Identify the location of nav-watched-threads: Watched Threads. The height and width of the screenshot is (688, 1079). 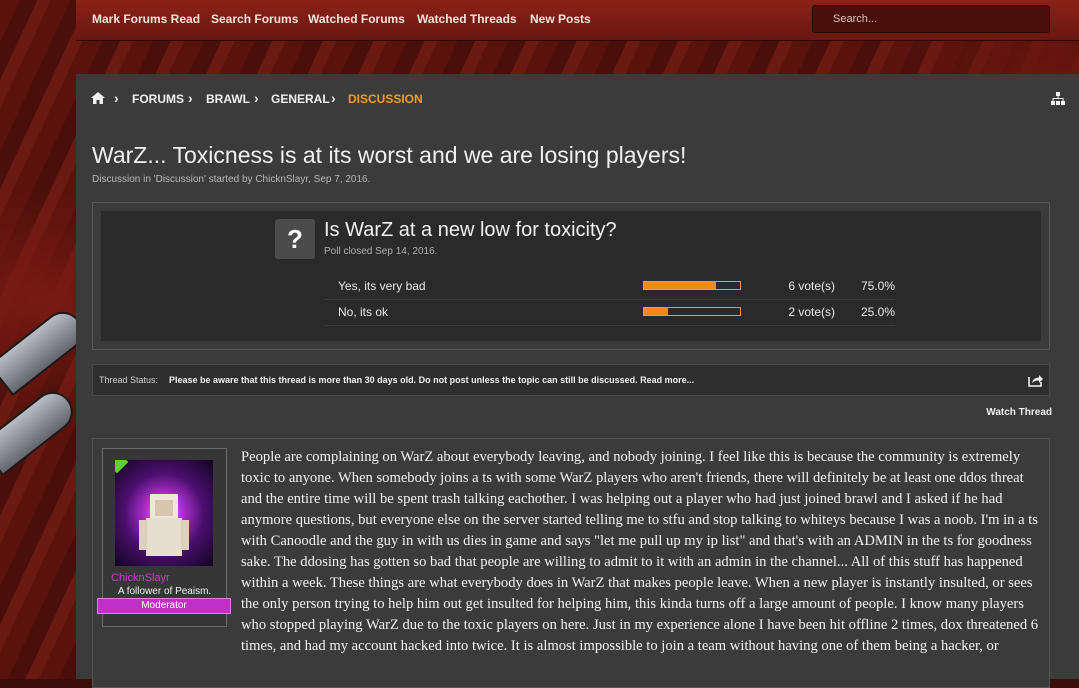
(467, 19).